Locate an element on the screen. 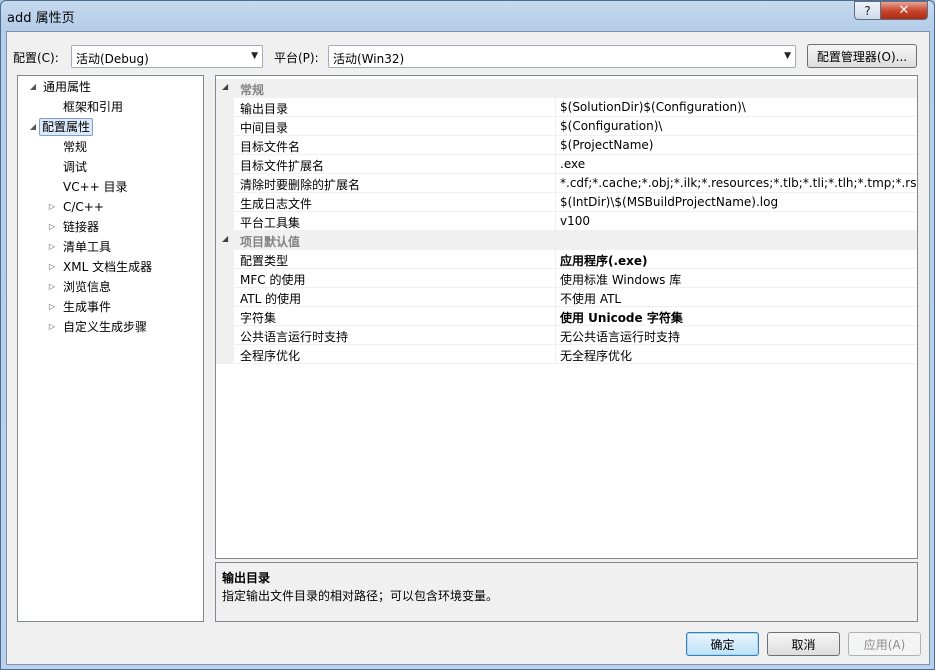 Image resolution: width=935 pixels, height=670 pixels. property-row: ATL 的使用 不使用 ATL is located at coordinates (566, 297).